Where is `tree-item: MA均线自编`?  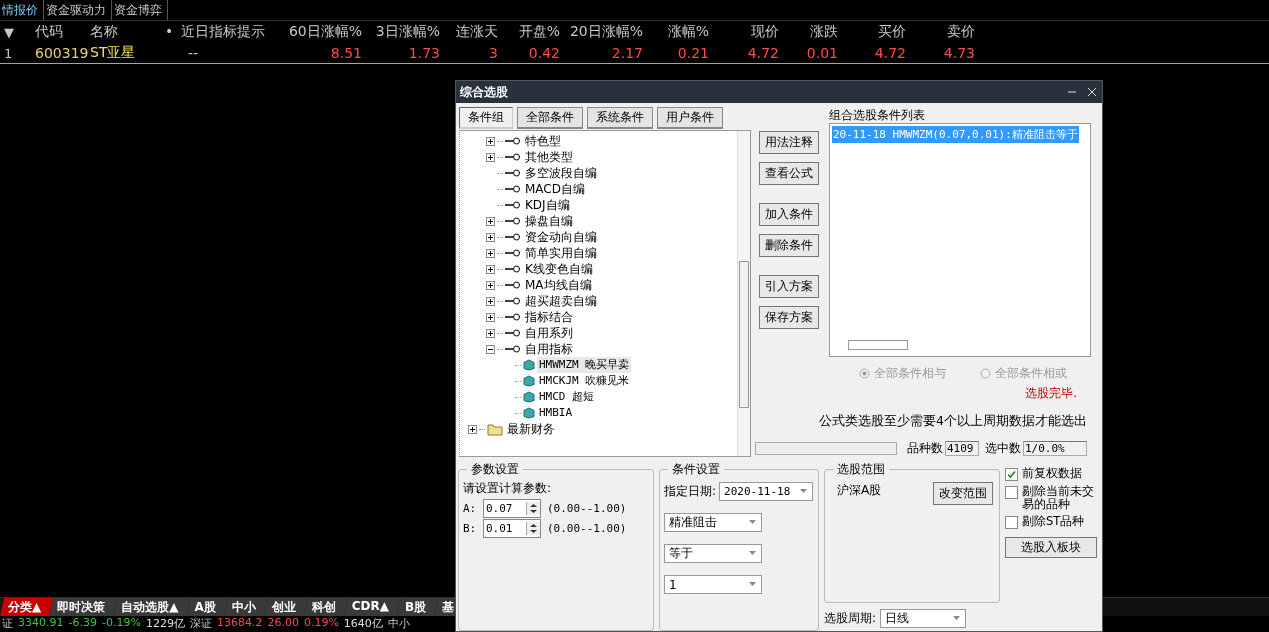
tree-item: MA均线自编 is located at coordinates (558, 285).